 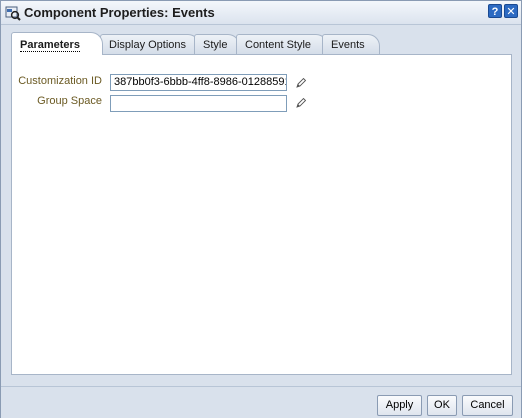 I want to click on tab-style: Style, so click(x=217, y=44).